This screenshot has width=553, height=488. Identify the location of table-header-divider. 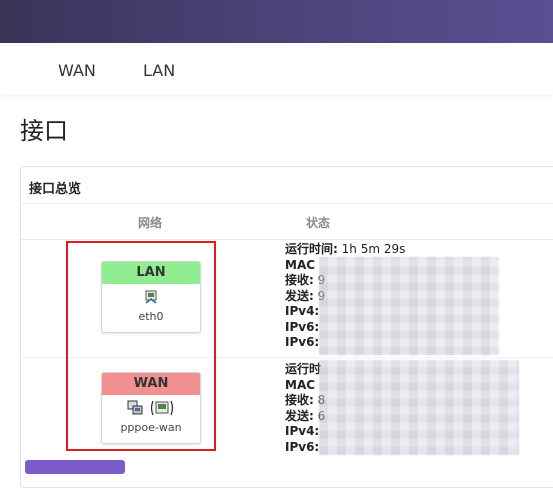
(287, 239).